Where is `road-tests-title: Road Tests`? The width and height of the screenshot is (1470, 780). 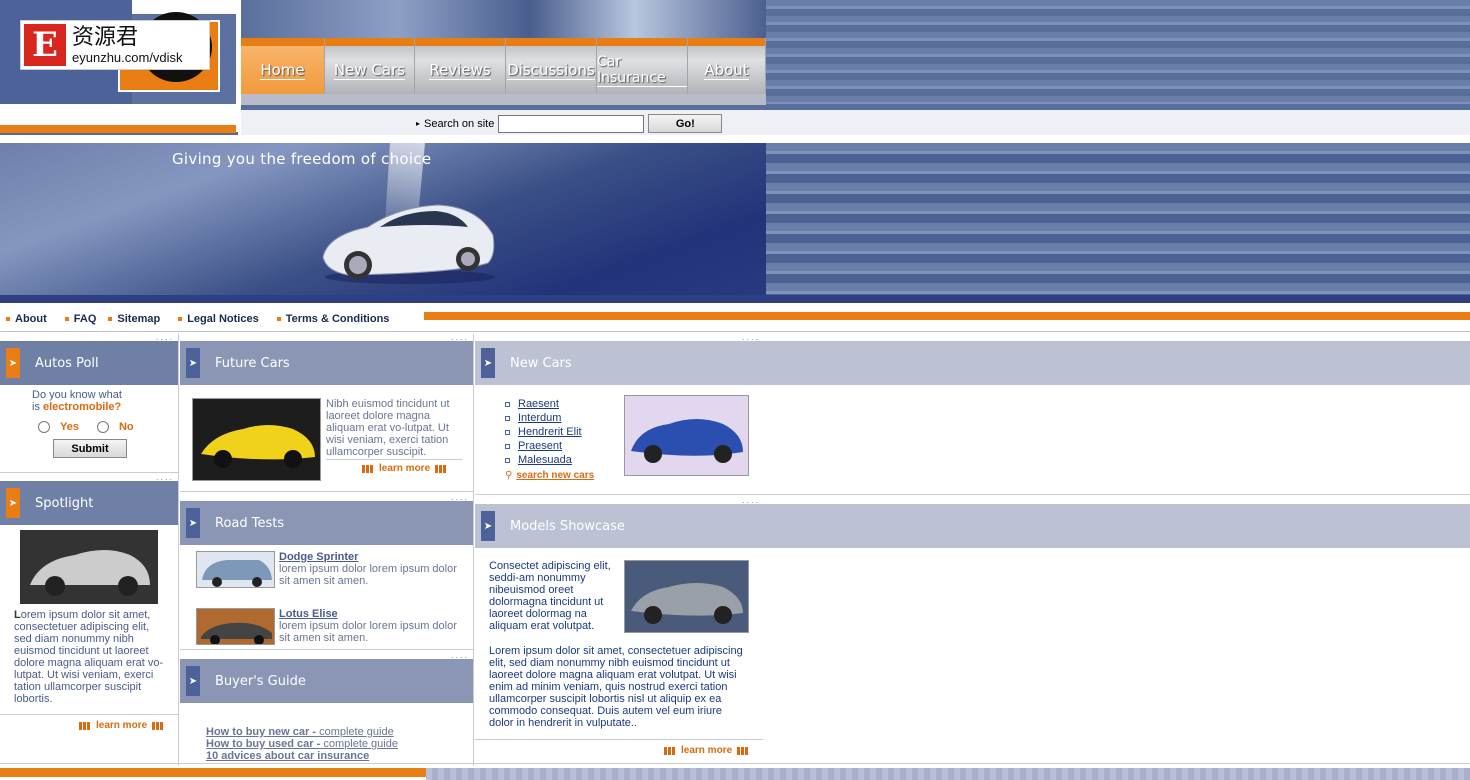 road-tests-title: Road Tests is located at coordinates (250, 523).